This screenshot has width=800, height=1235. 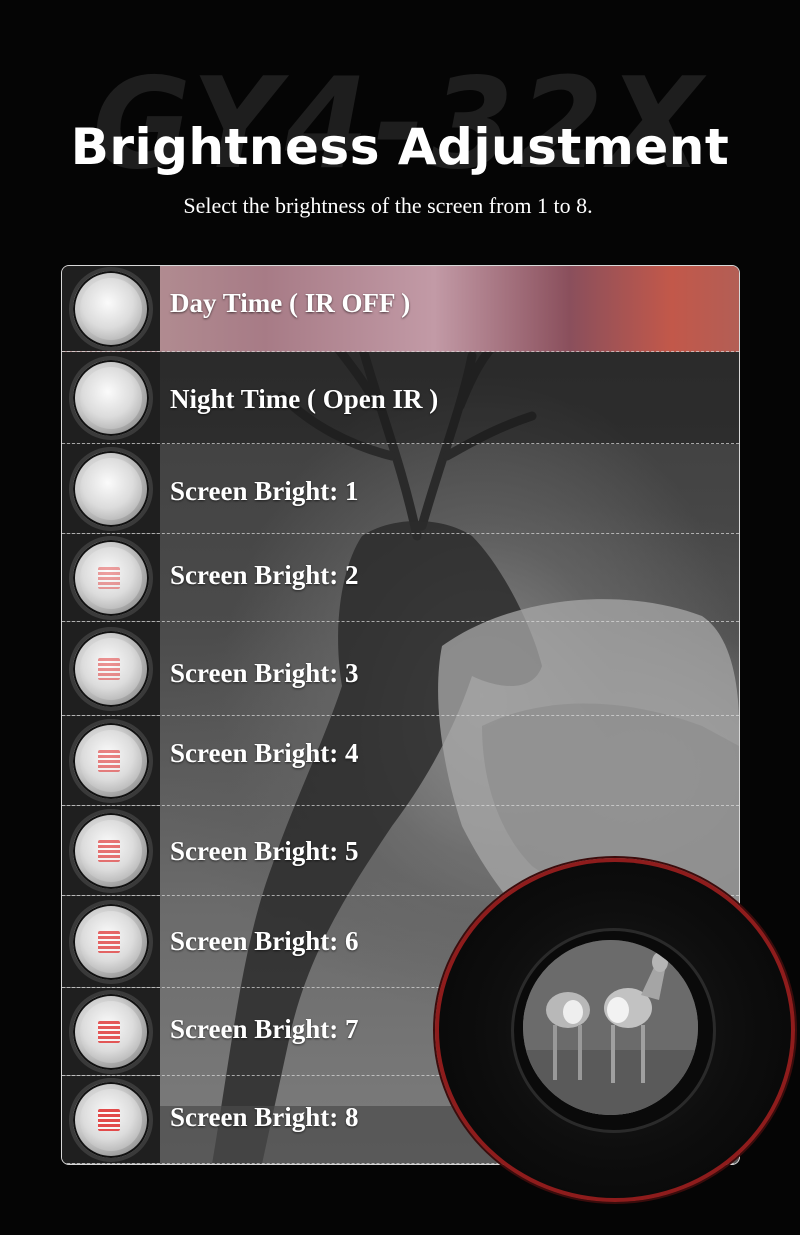 I want to click on mode-row: Screen Bright: 2, so click(x=400, y=578).